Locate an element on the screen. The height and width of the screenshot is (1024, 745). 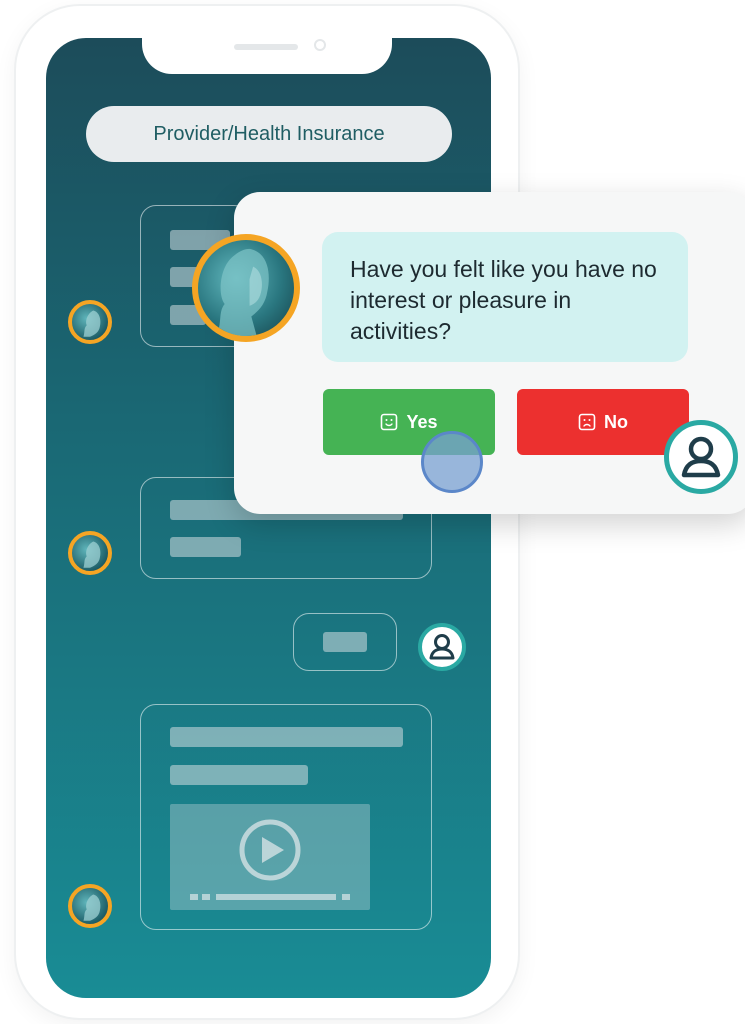
provider-title-pill: Provider/Health Insurance is located at coordinates (269, 134).